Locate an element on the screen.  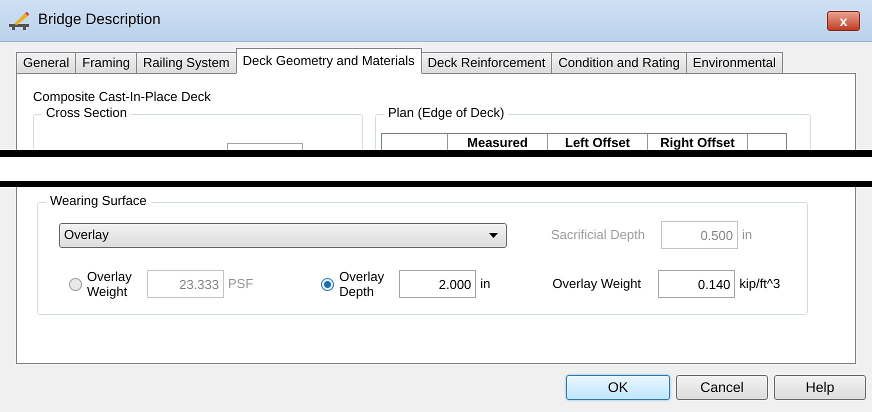
tab: Condition and Rating is located at coordinates (619, 63).